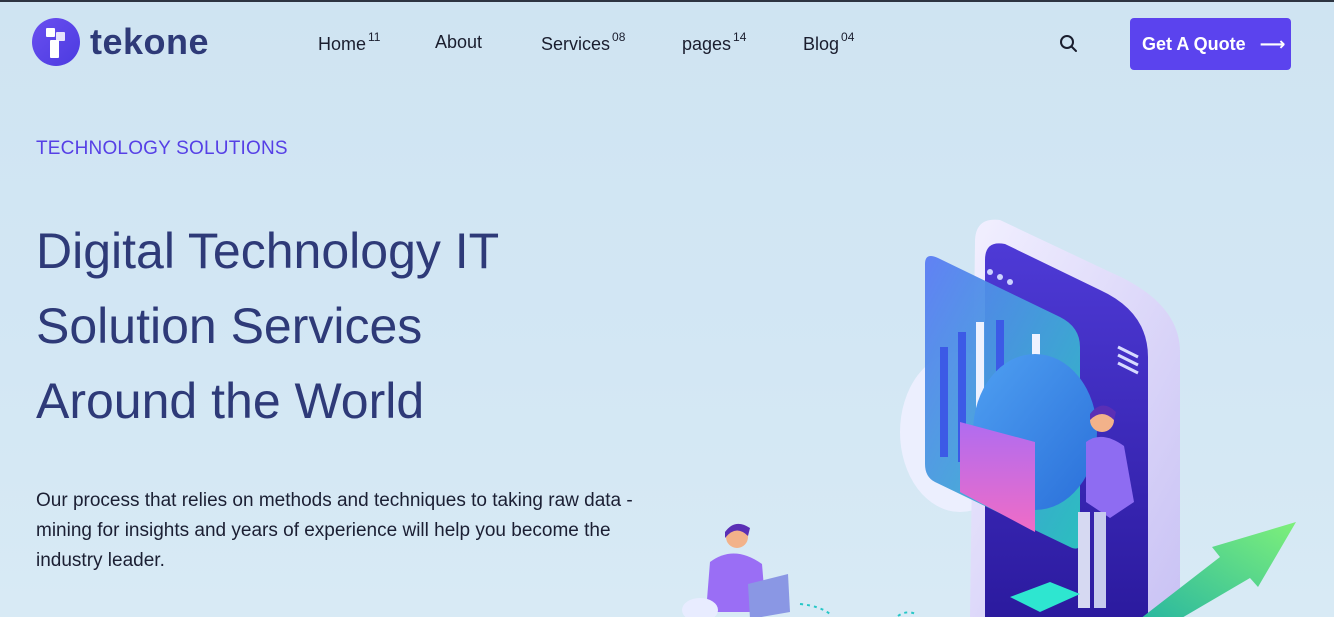 This screenshot has width=1334, height=617. I want to click on logo-mark-icon, so click(56, 42).